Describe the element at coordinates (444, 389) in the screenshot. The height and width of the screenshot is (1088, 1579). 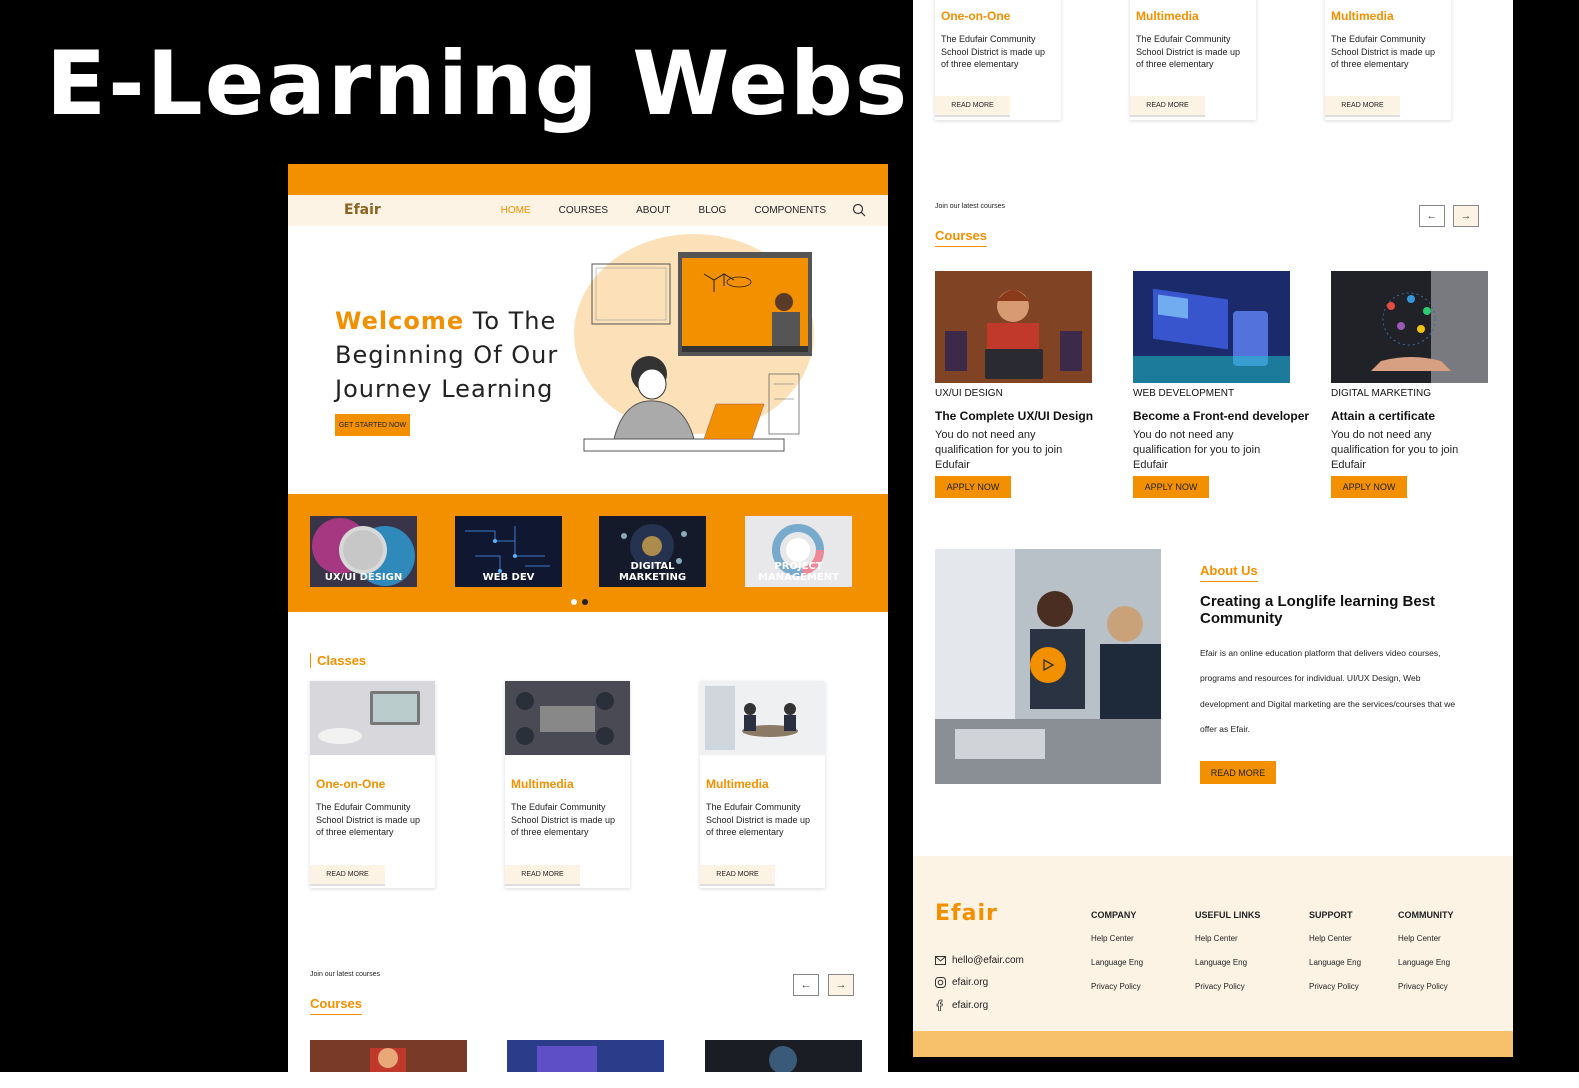
I see `hero-line3: Journey Learning` at that location.